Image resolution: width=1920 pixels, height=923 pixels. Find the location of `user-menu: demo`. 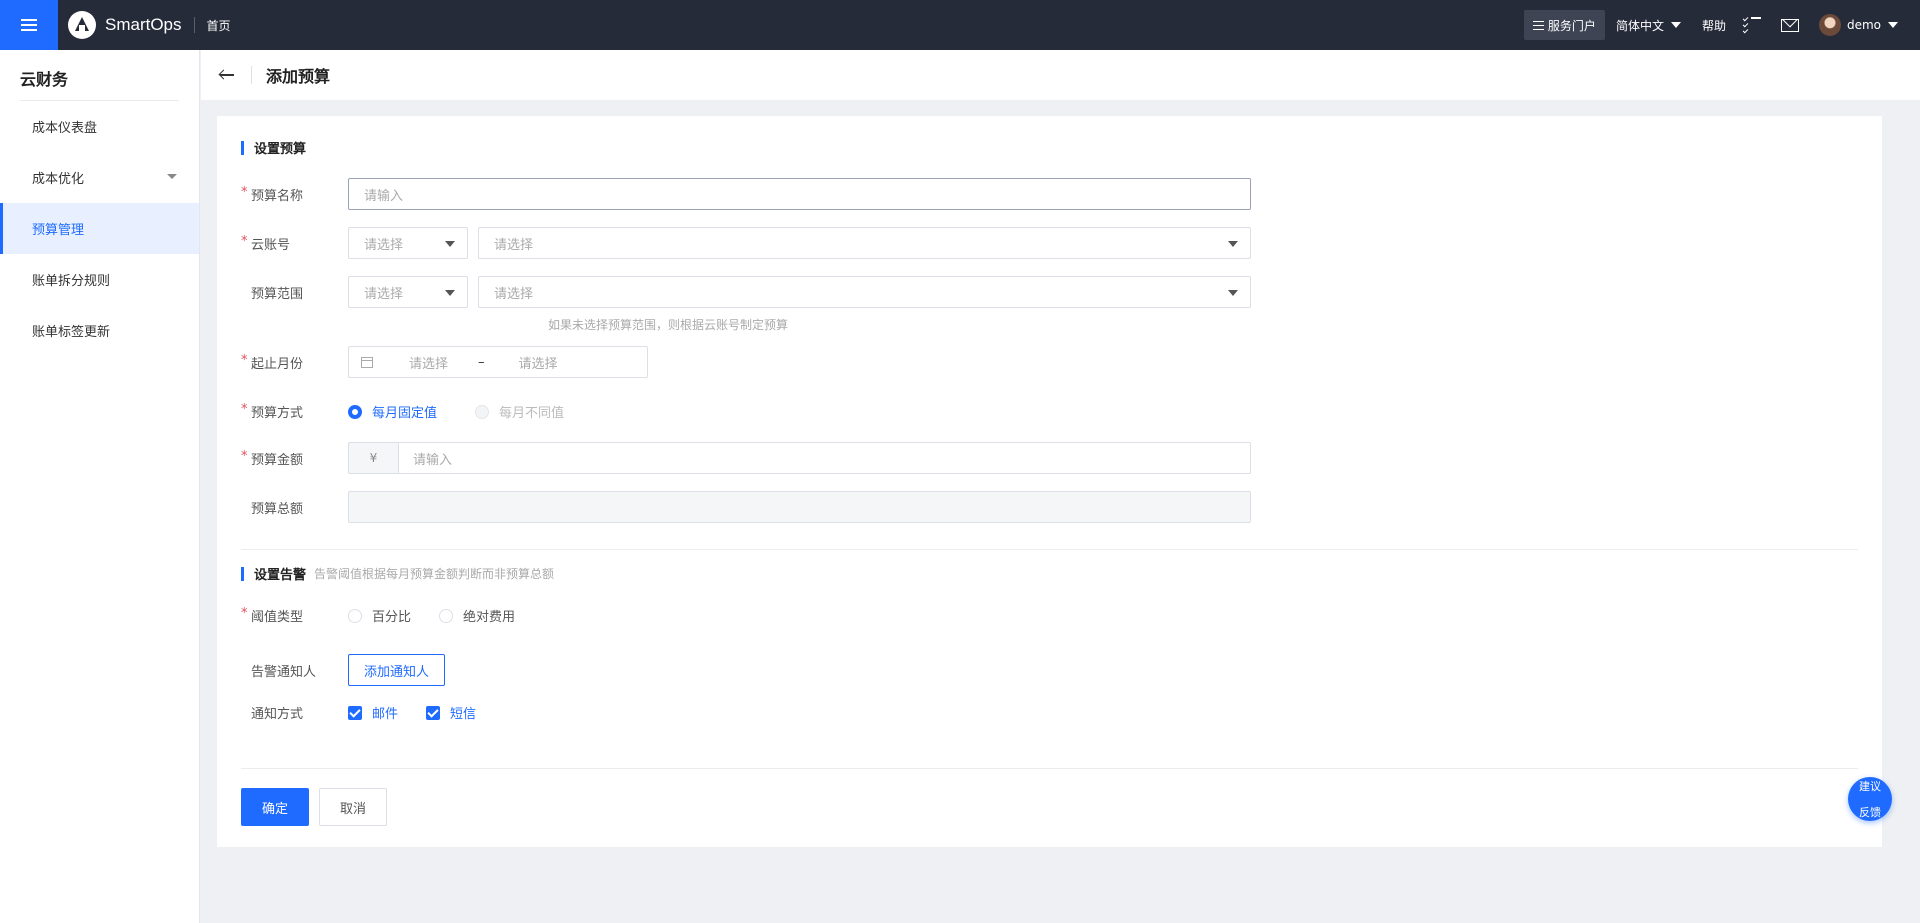

user-menu: demo is located at coordinates (1848, 25).